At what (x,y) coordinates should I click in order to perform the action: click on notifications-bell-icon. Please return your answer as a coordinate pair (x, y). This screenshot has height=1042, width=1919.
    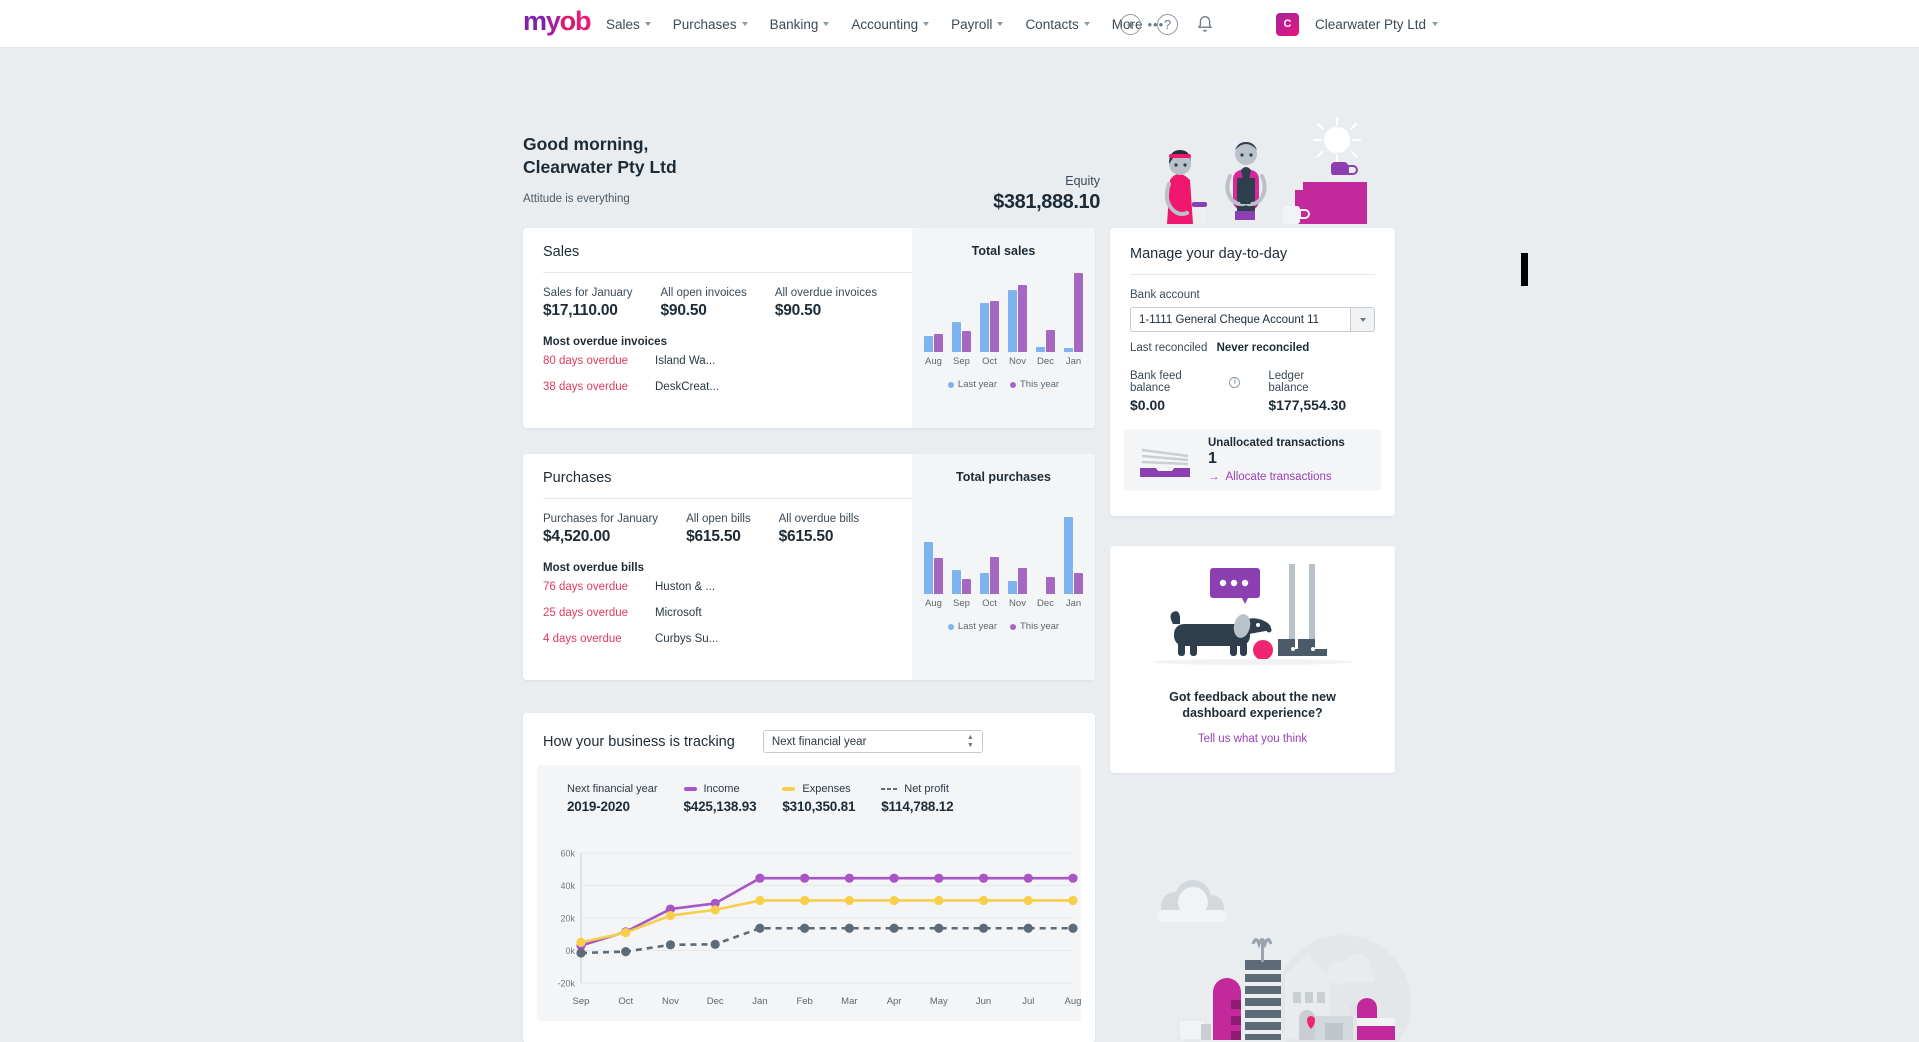
    Looking at the image, I should click on (1205, 24).